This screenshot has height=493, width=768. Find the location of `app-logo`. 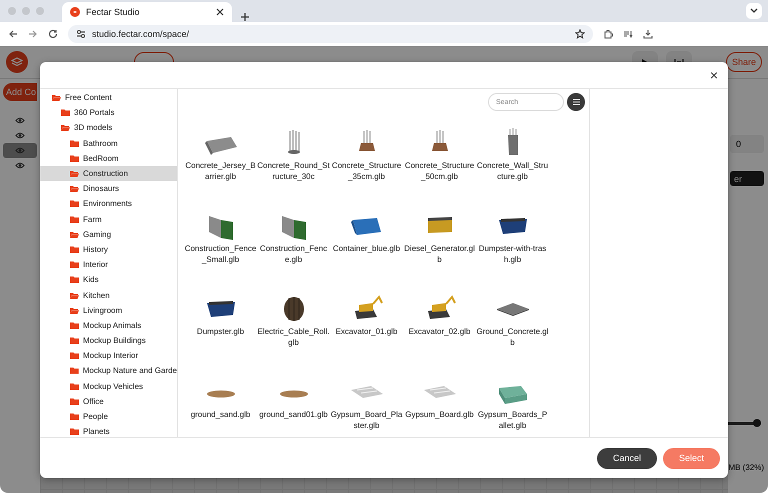

app-logo is located at coordinates (17, 62).